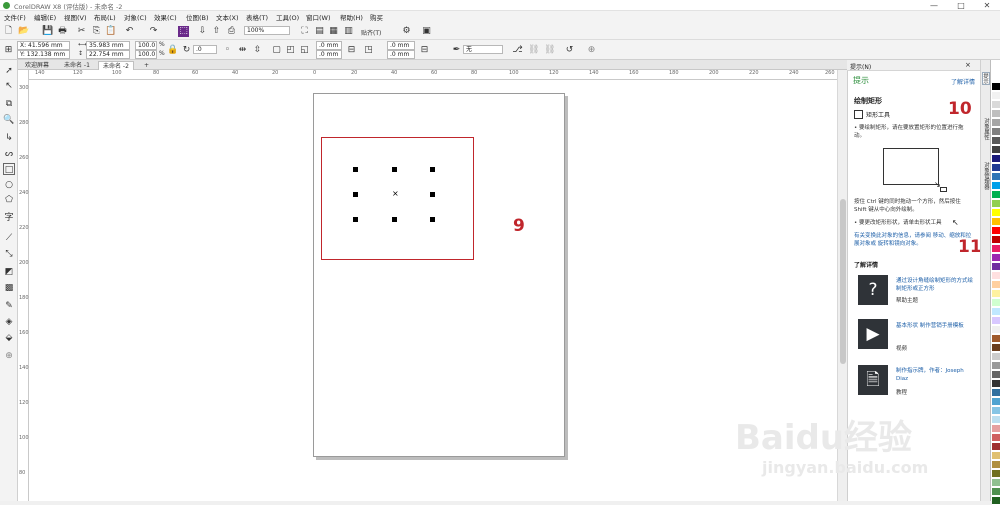  I want to click on minimize-button: —, so click(934, 5).